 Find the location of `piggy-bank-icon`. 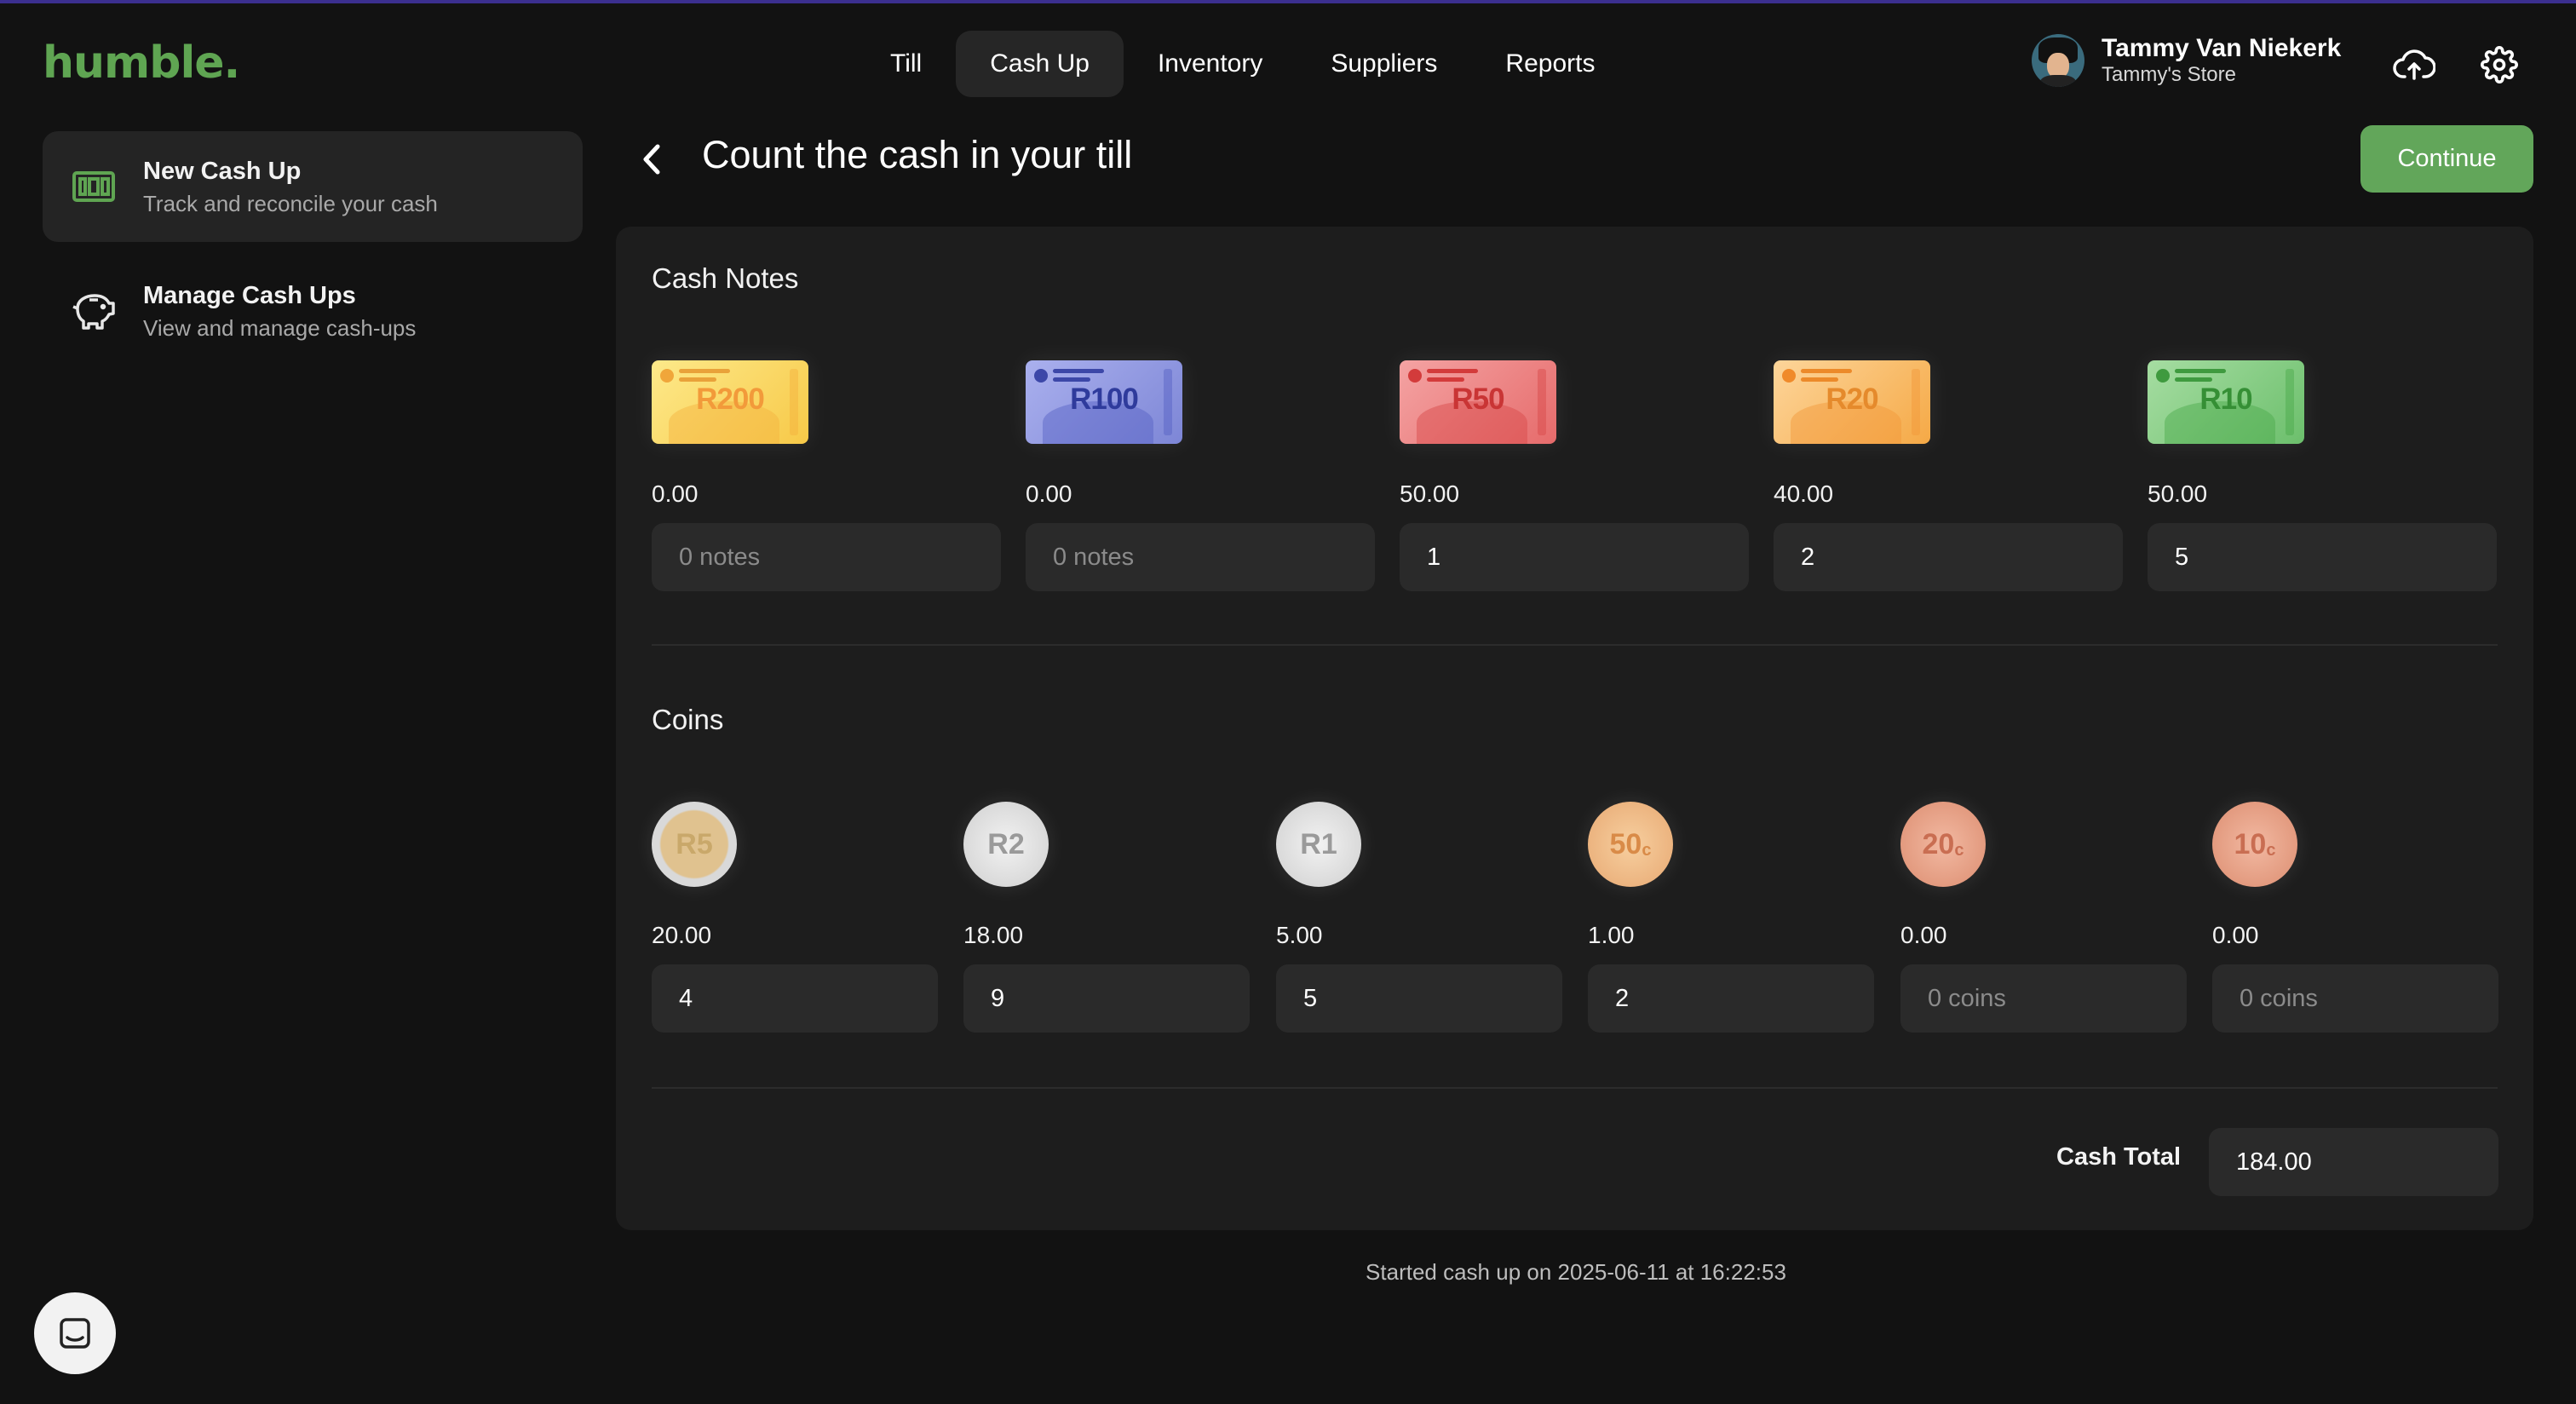

piggy-bank-icon is located at coordinates (94, 311).